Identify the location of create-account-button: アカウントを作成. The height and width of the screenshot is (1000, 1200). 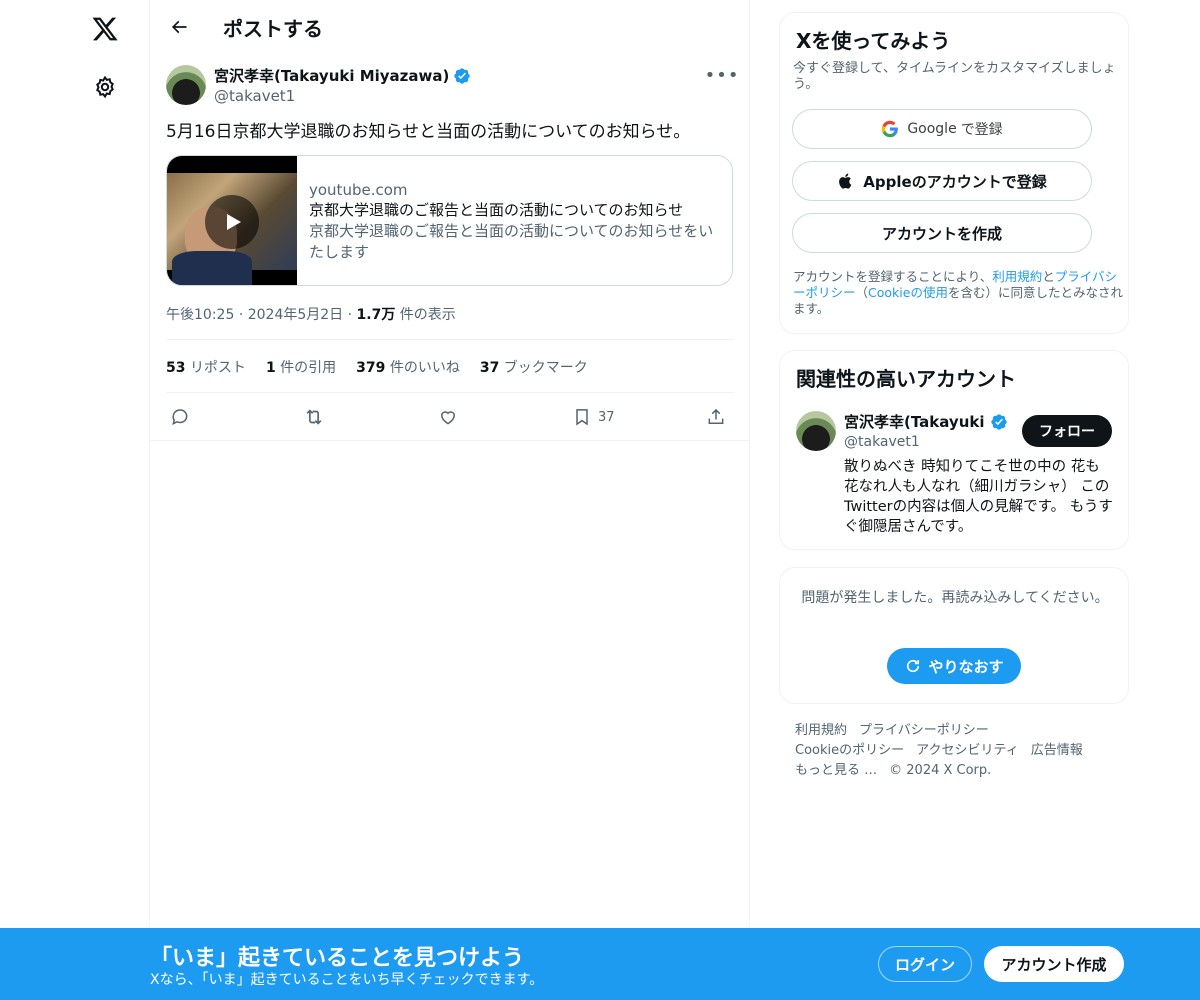
(942, 233).